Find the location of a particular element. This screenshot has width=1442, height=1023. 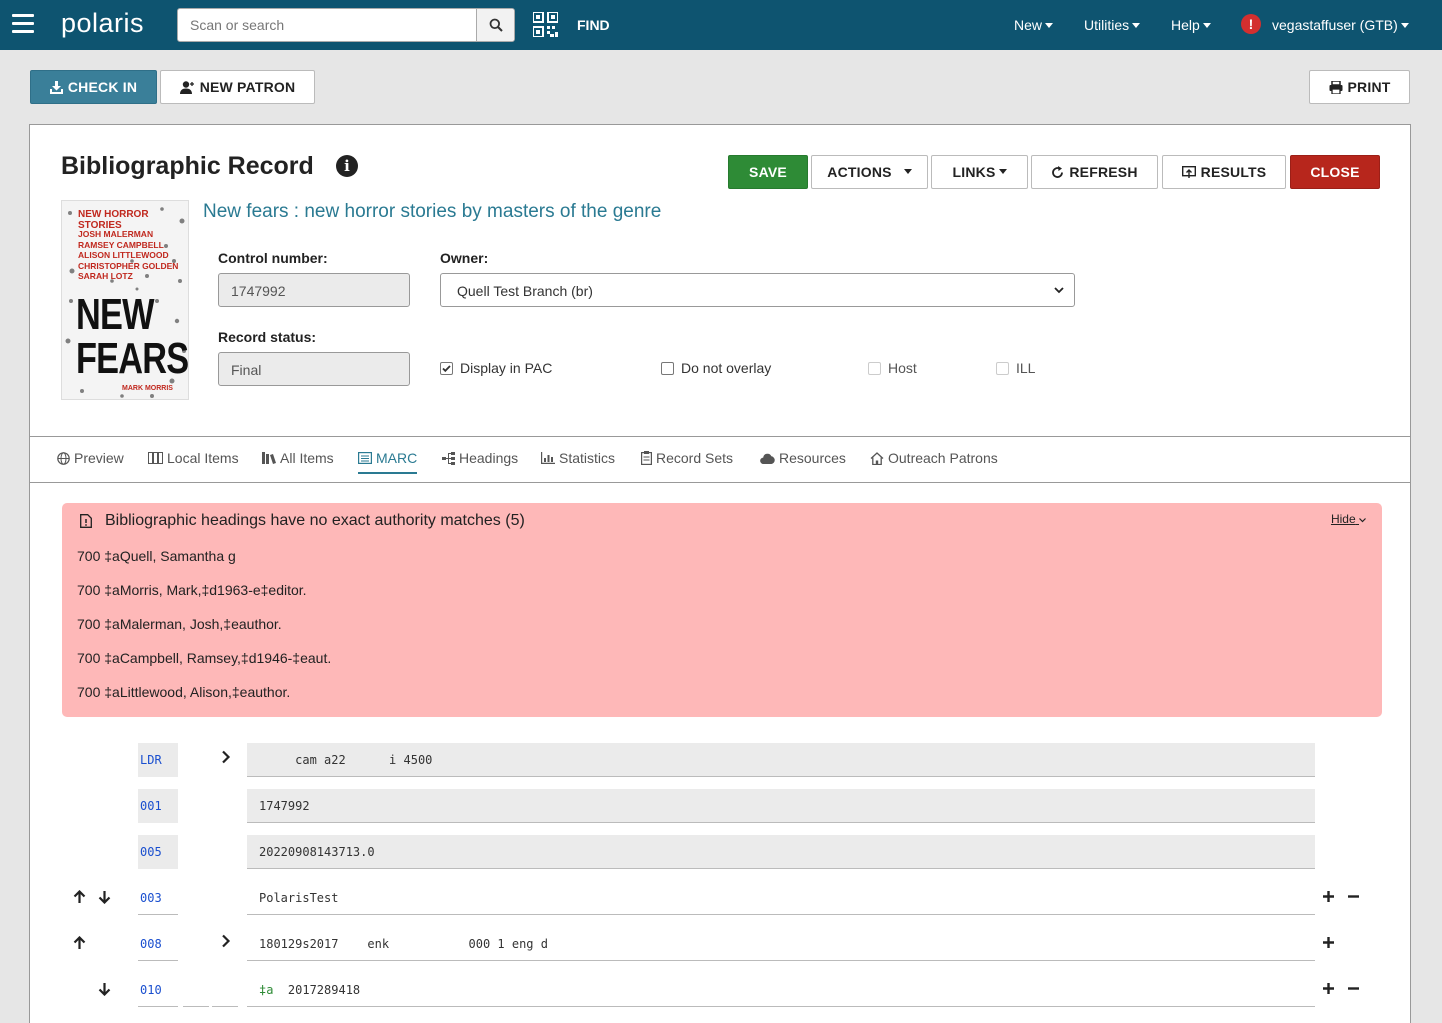

chevron-down-icon is located at coordinates (1059, 290).